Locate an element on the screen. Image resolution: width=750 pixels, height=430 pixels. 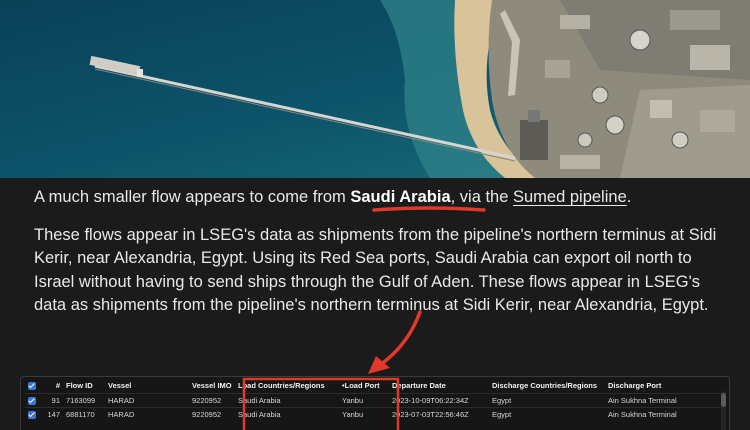
cell-flow-id: 7163099 is located at coordinates (84, 400).